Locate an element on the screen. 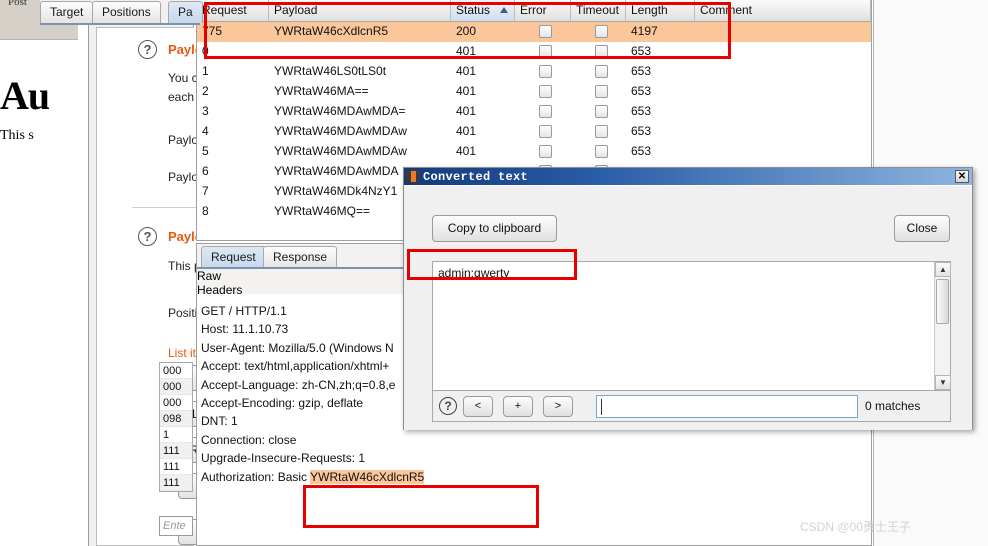 The image size is (988, 546). scrollbar-thumb is located at coordinates (942, 301).